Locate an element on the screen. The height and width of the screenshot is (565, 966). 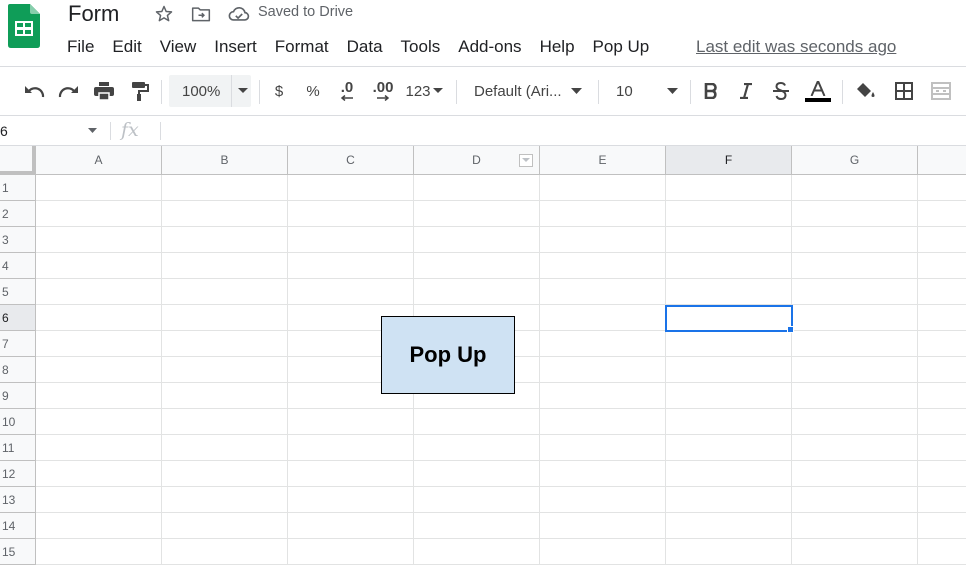
fx-label: fx is located at coordinates (130, 130).